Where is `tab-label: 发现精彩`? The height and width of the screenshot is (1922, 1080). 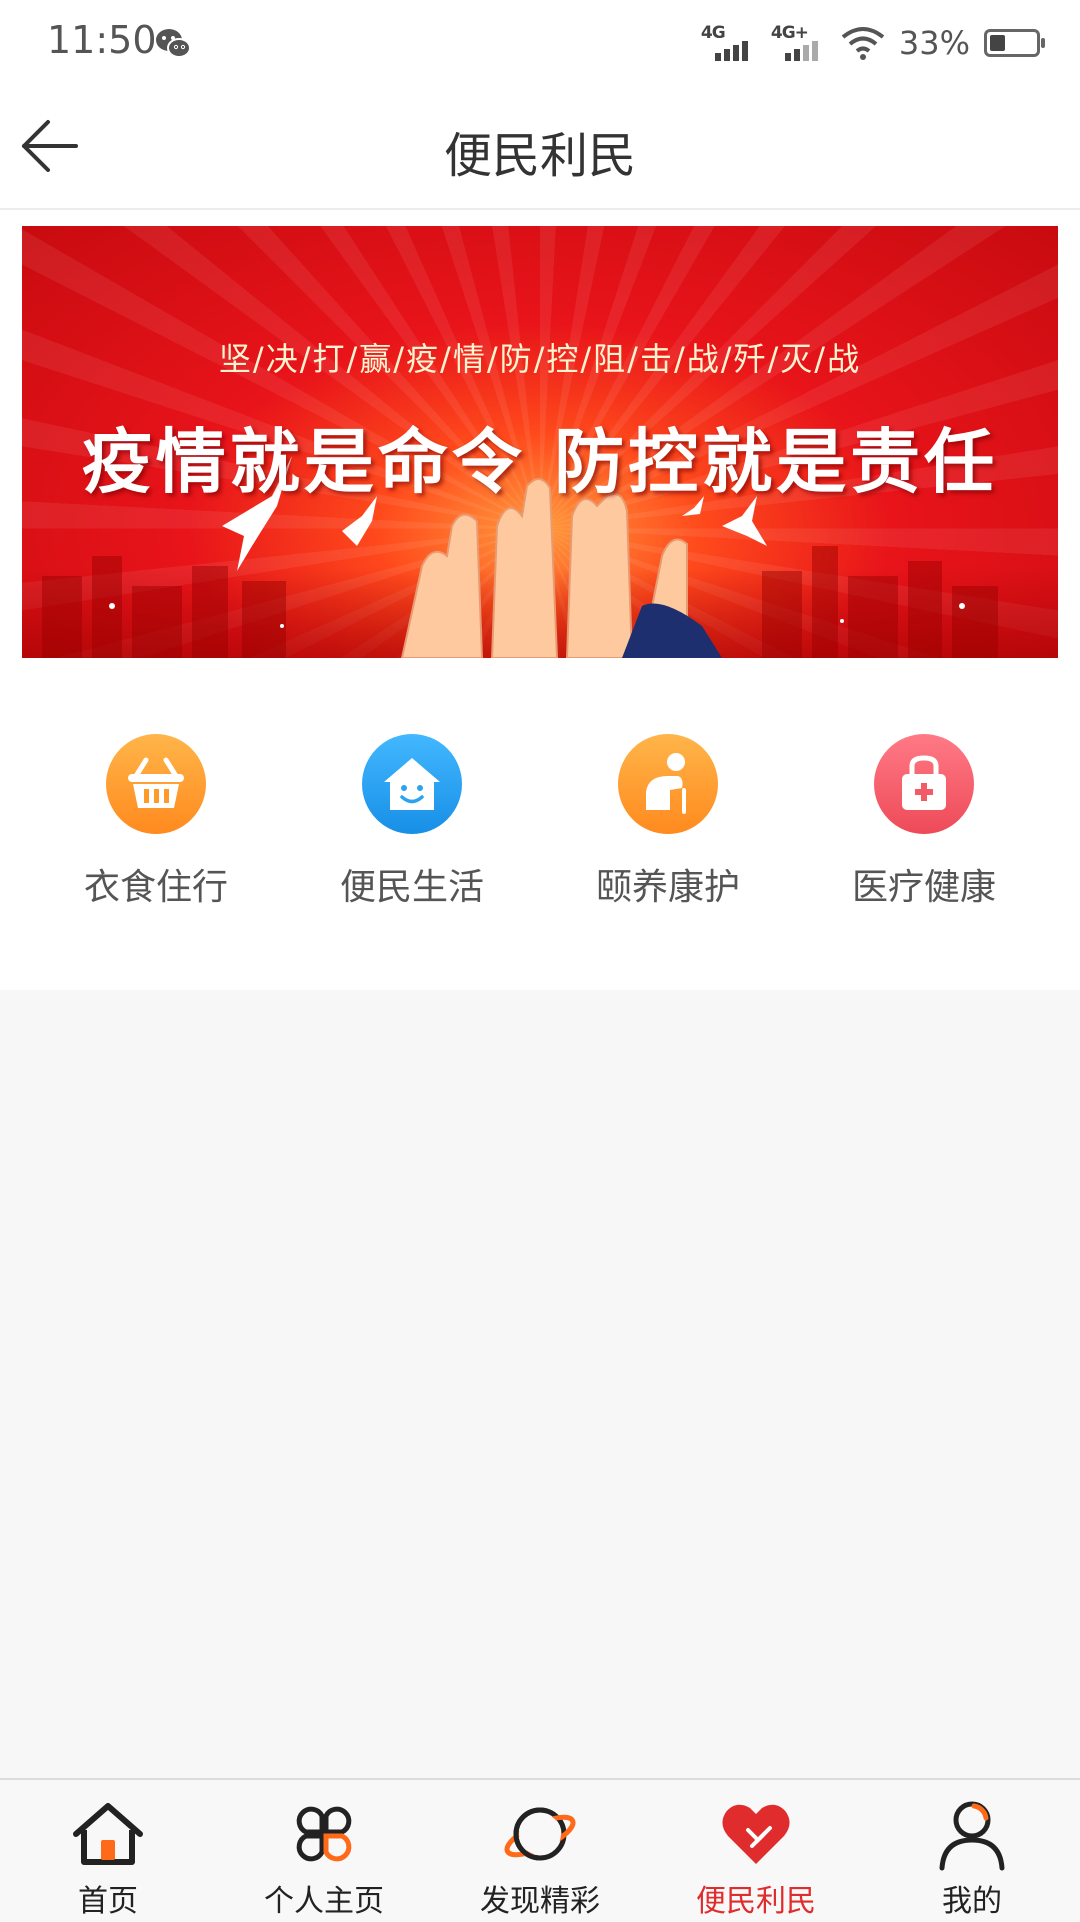
tab-label: 发现精彩 is located at coordinates (540, 1901).